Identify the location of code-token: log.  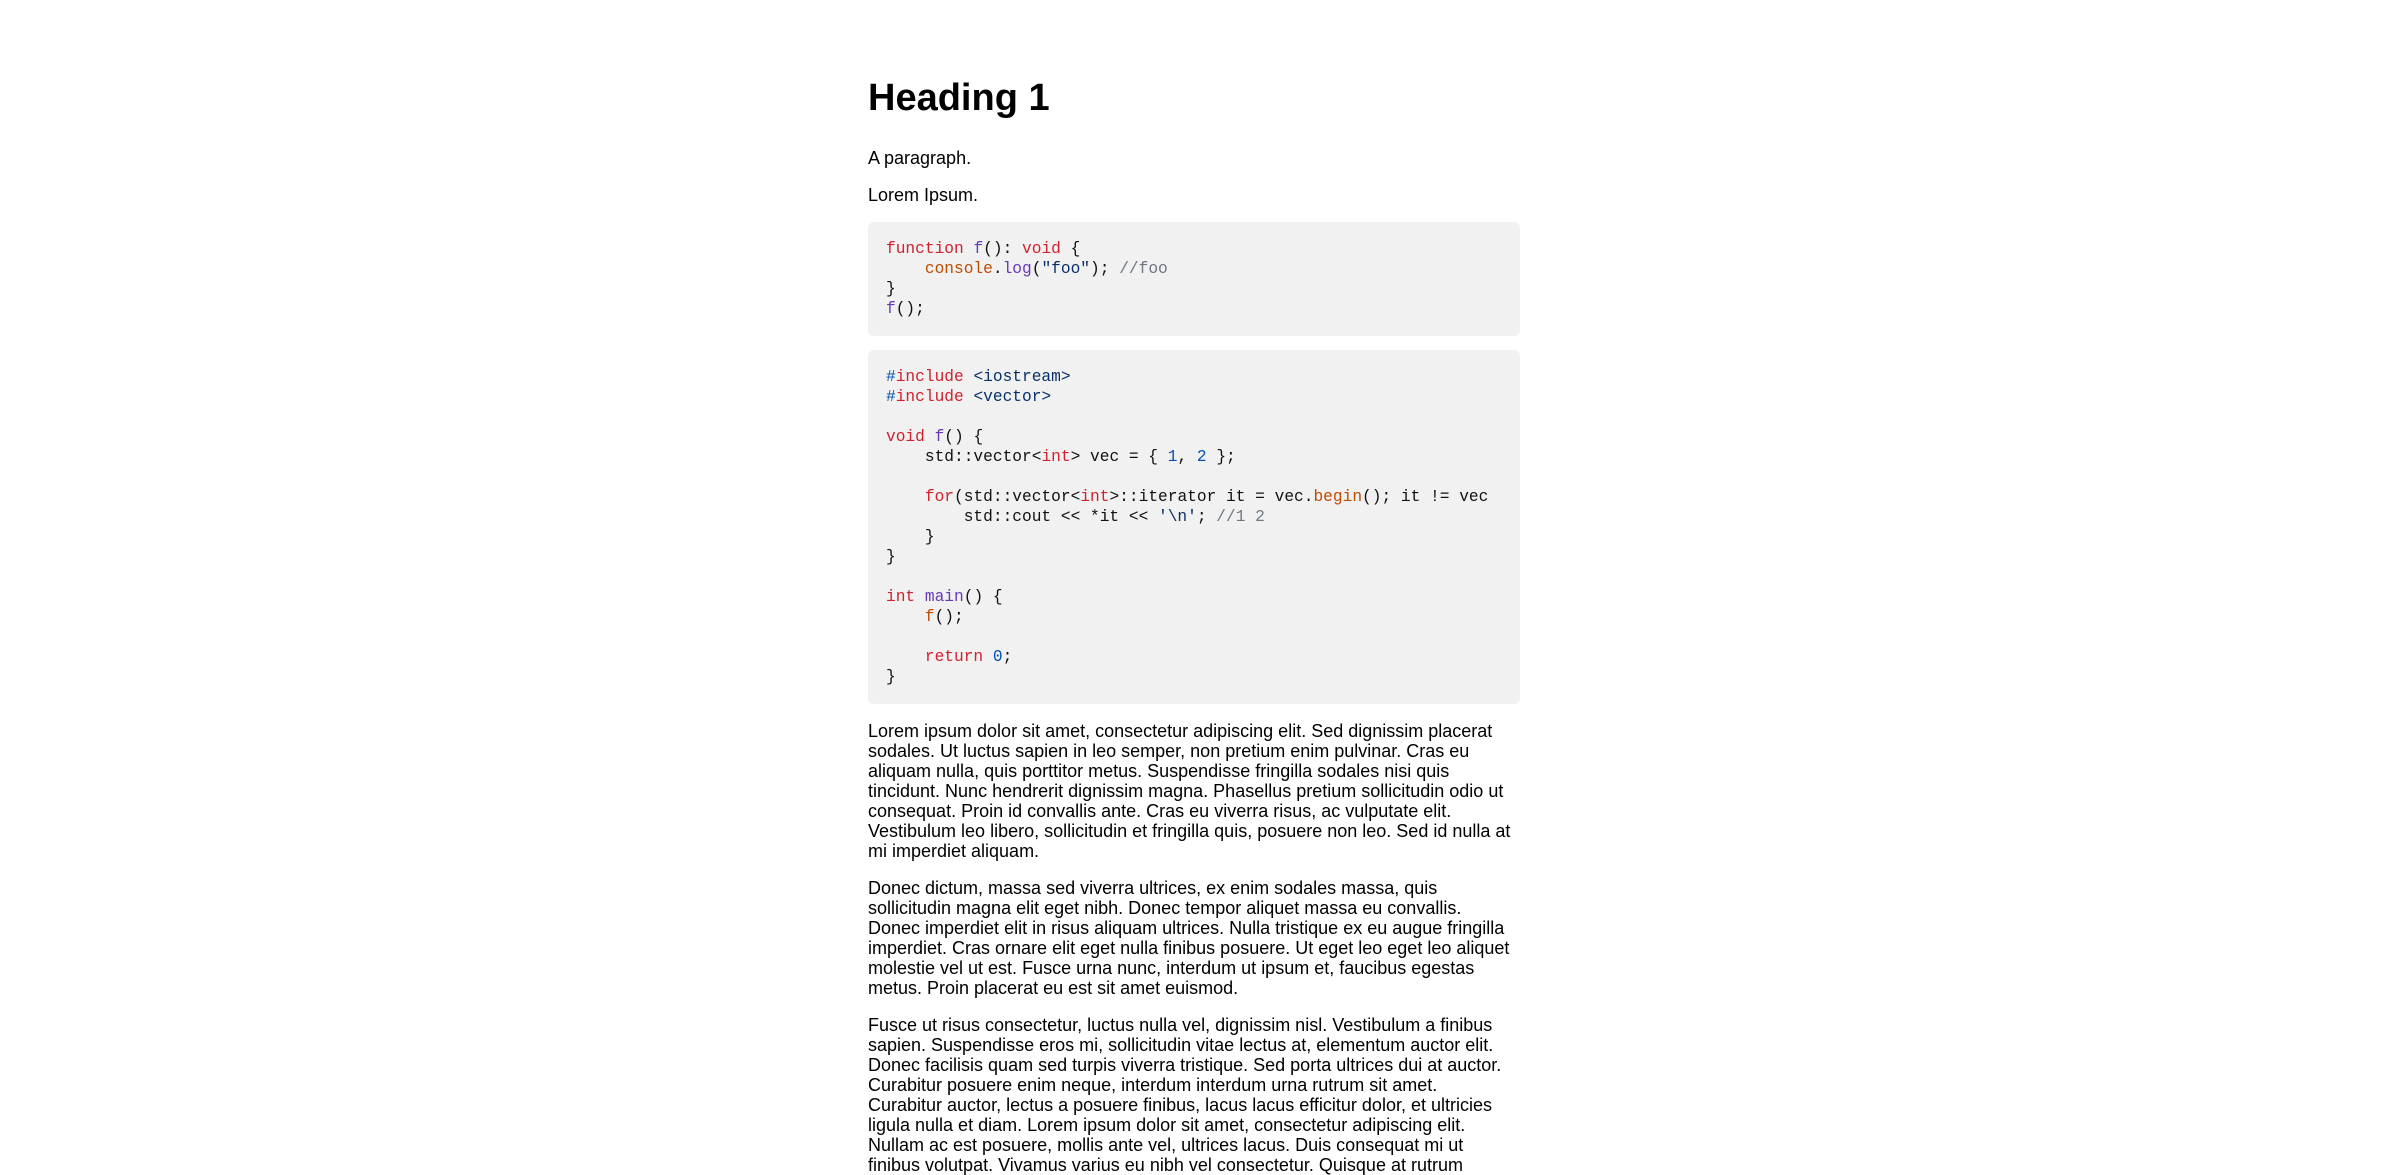
(1017, 269).